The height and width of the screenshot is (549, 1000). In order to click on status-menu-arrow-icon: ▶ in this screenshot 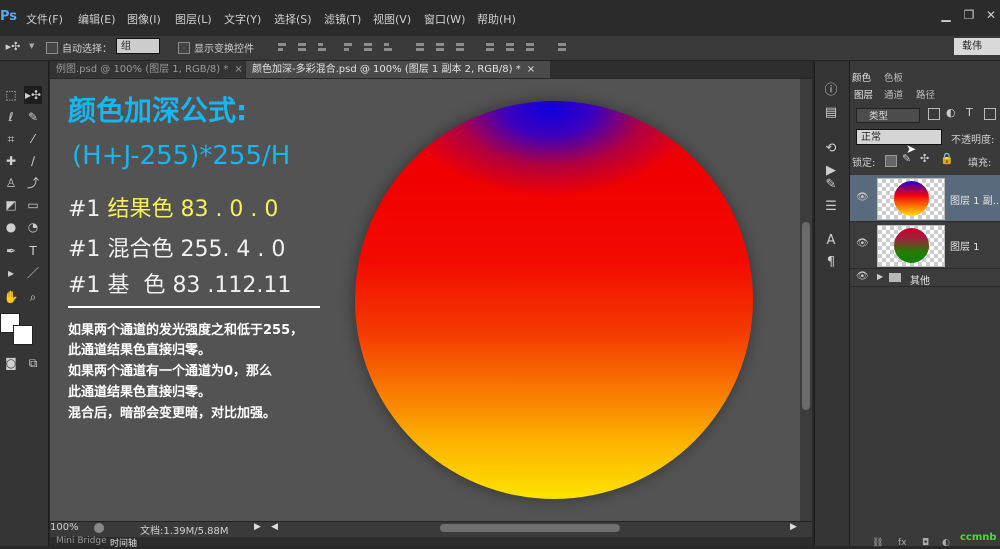, I will do `click(257, 527)`.